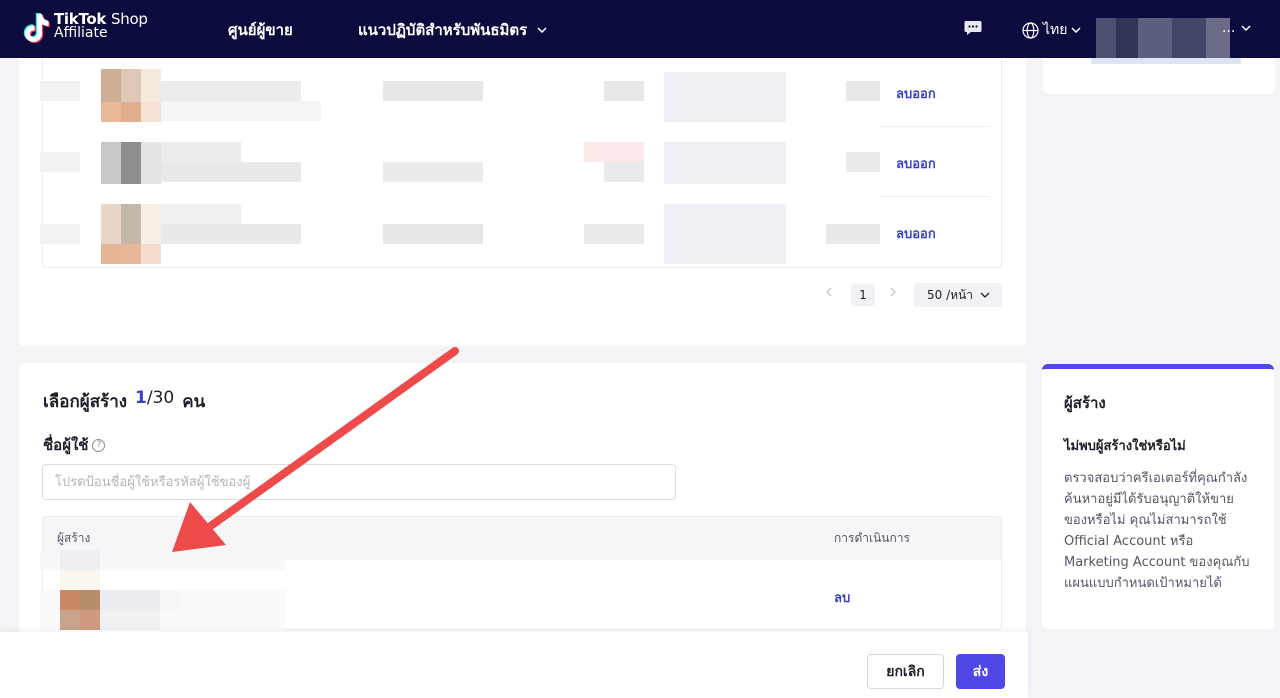  Describe the element at coordinates (160, 398) in the screenshot. I see `creator-count-total: /30` at that location.